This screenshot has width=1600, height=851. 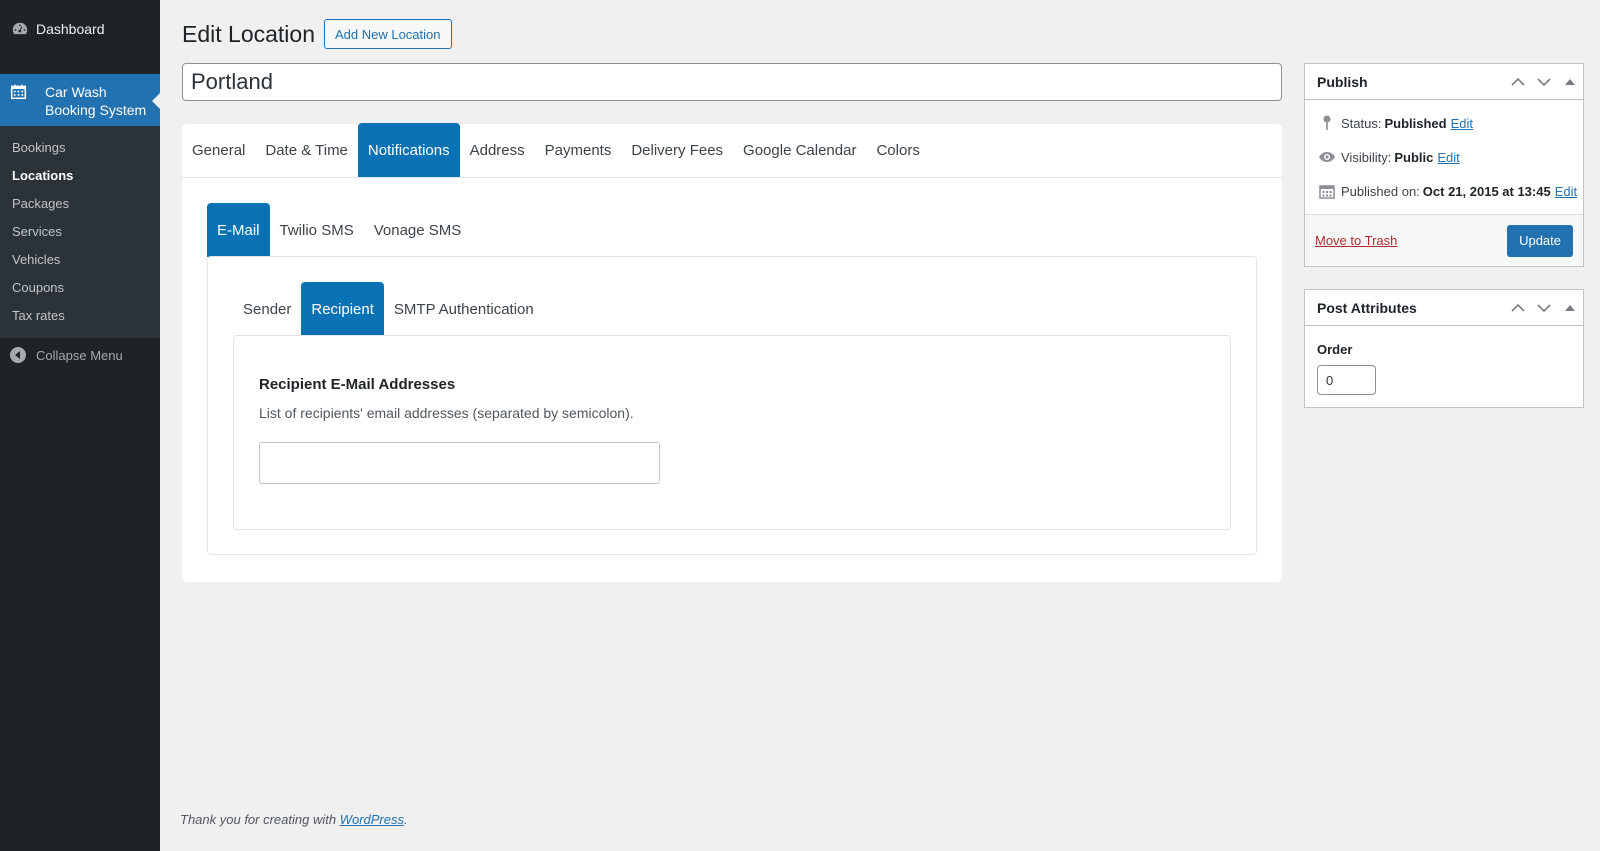 What do you see at coordinates (1540, 240) in the screenshot?
I see `update-button: Update` at bounding box center [1540, 240].